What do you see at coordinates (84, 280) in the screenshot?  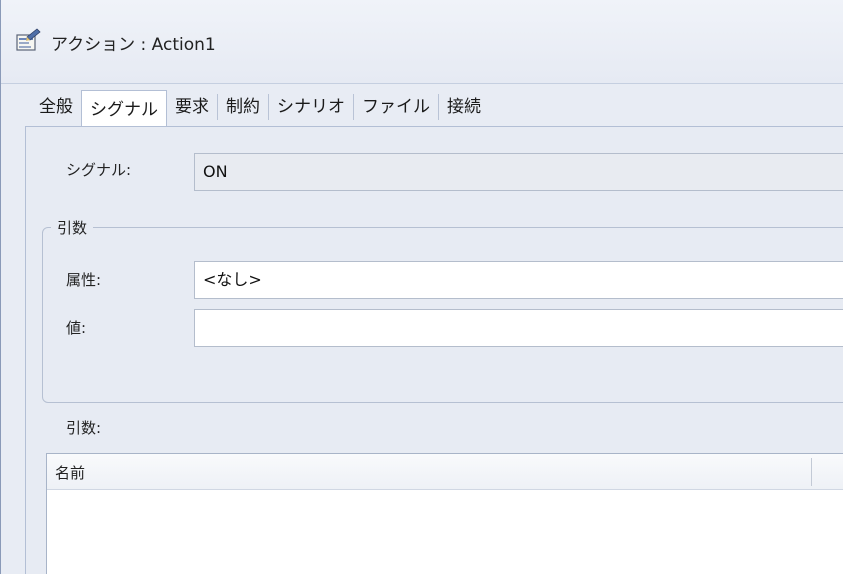 I see `attribute-label: 属性:` at bounding box center [84, 280].